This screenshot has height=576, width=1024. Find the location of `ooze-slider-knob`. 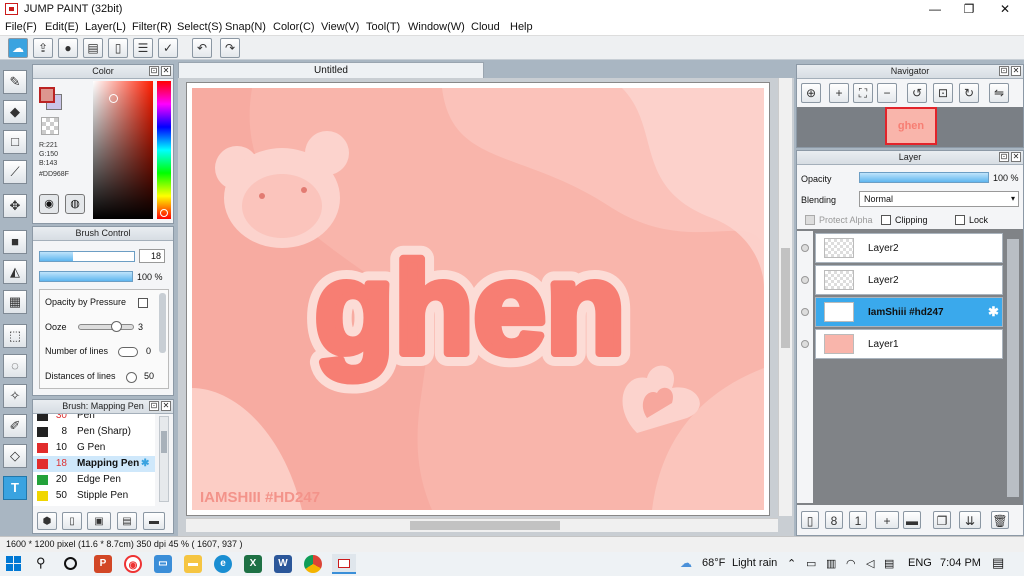

ooze-slider-knob is located at coordinates (117, 326).